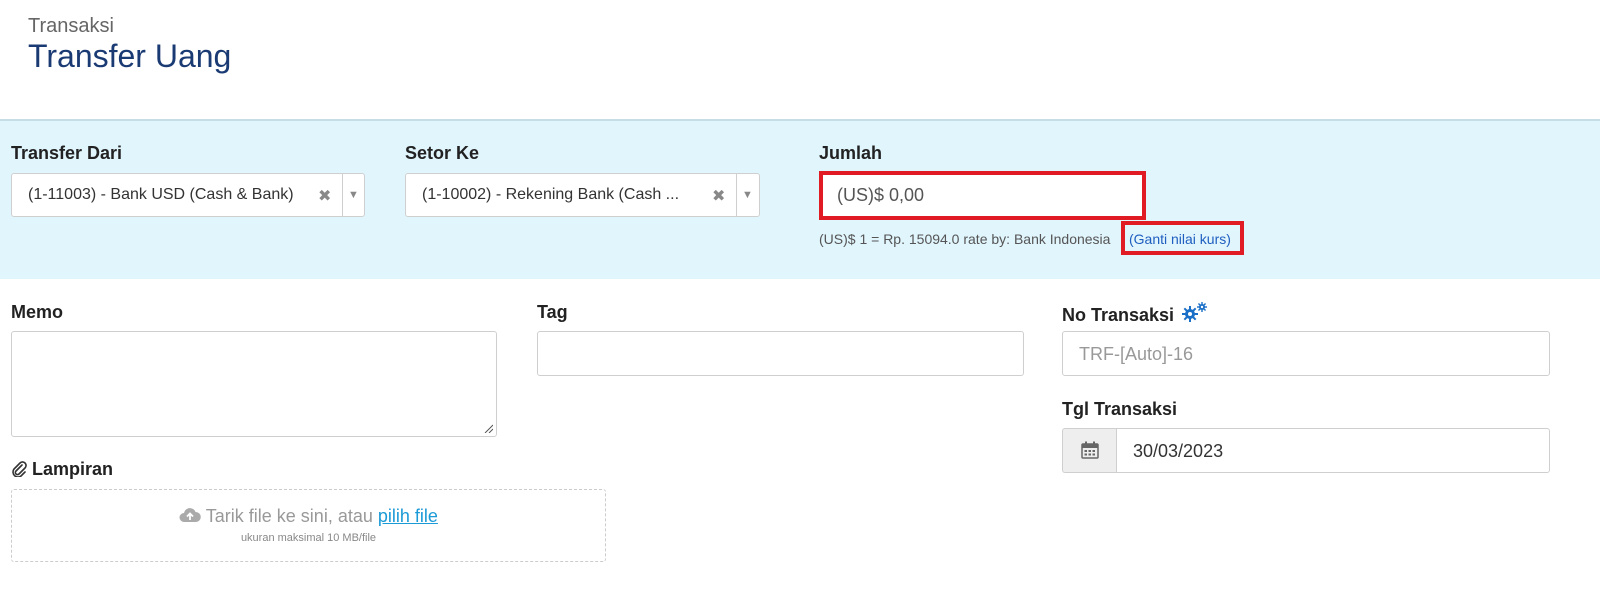  I want to click on transaction-date-value: 30/03/2023, so click(1178, 451).